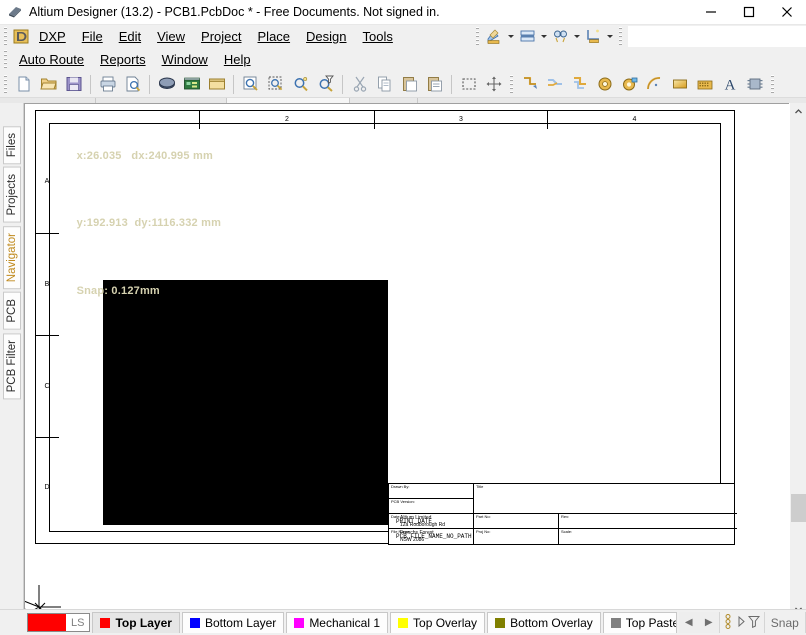 This screenshot has width=806, height=635. What do you see at coordinates (729, 622) in the screenshot?
I see `layer-stack-icon` at bounding box center [729, 622].